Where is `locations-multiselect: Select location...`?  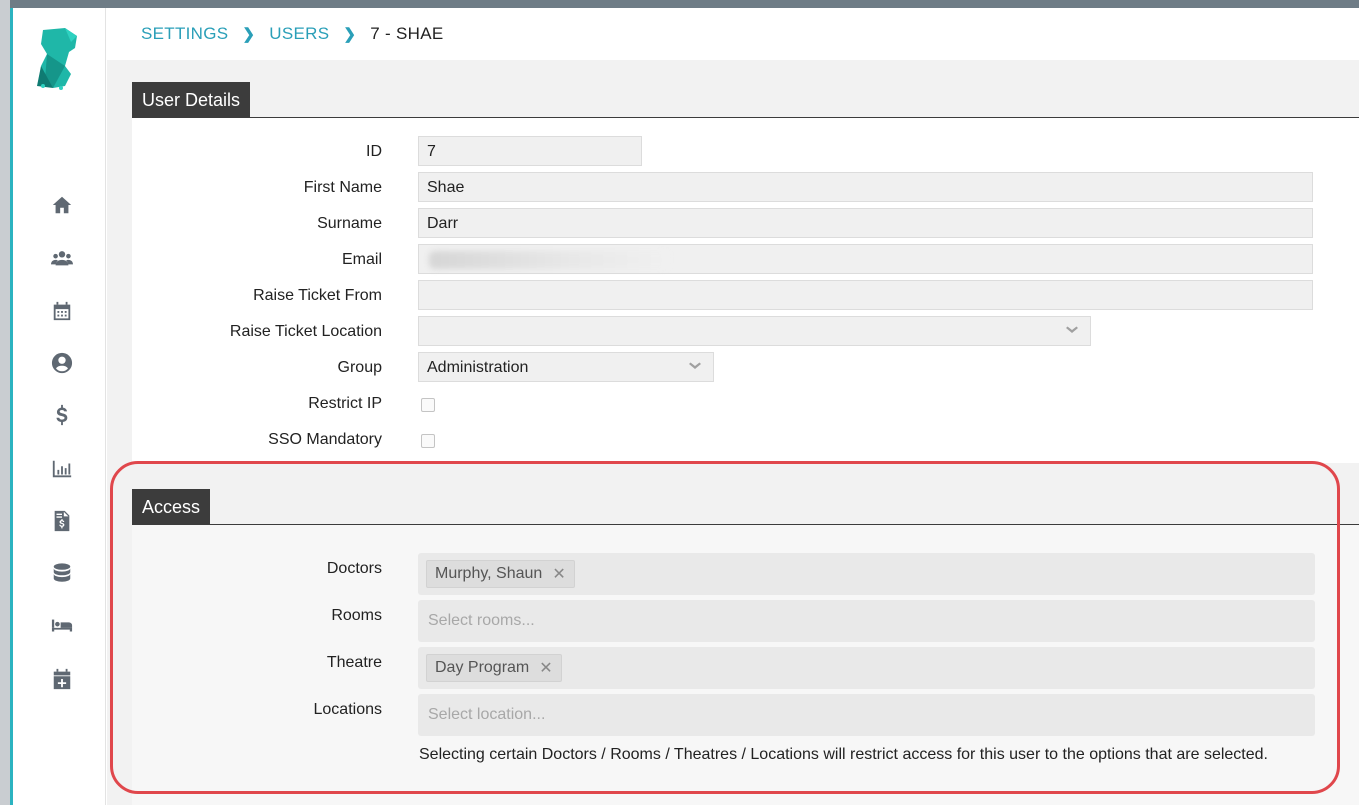 locations-multiselect: Select location... is located at coordinates (866, 715).